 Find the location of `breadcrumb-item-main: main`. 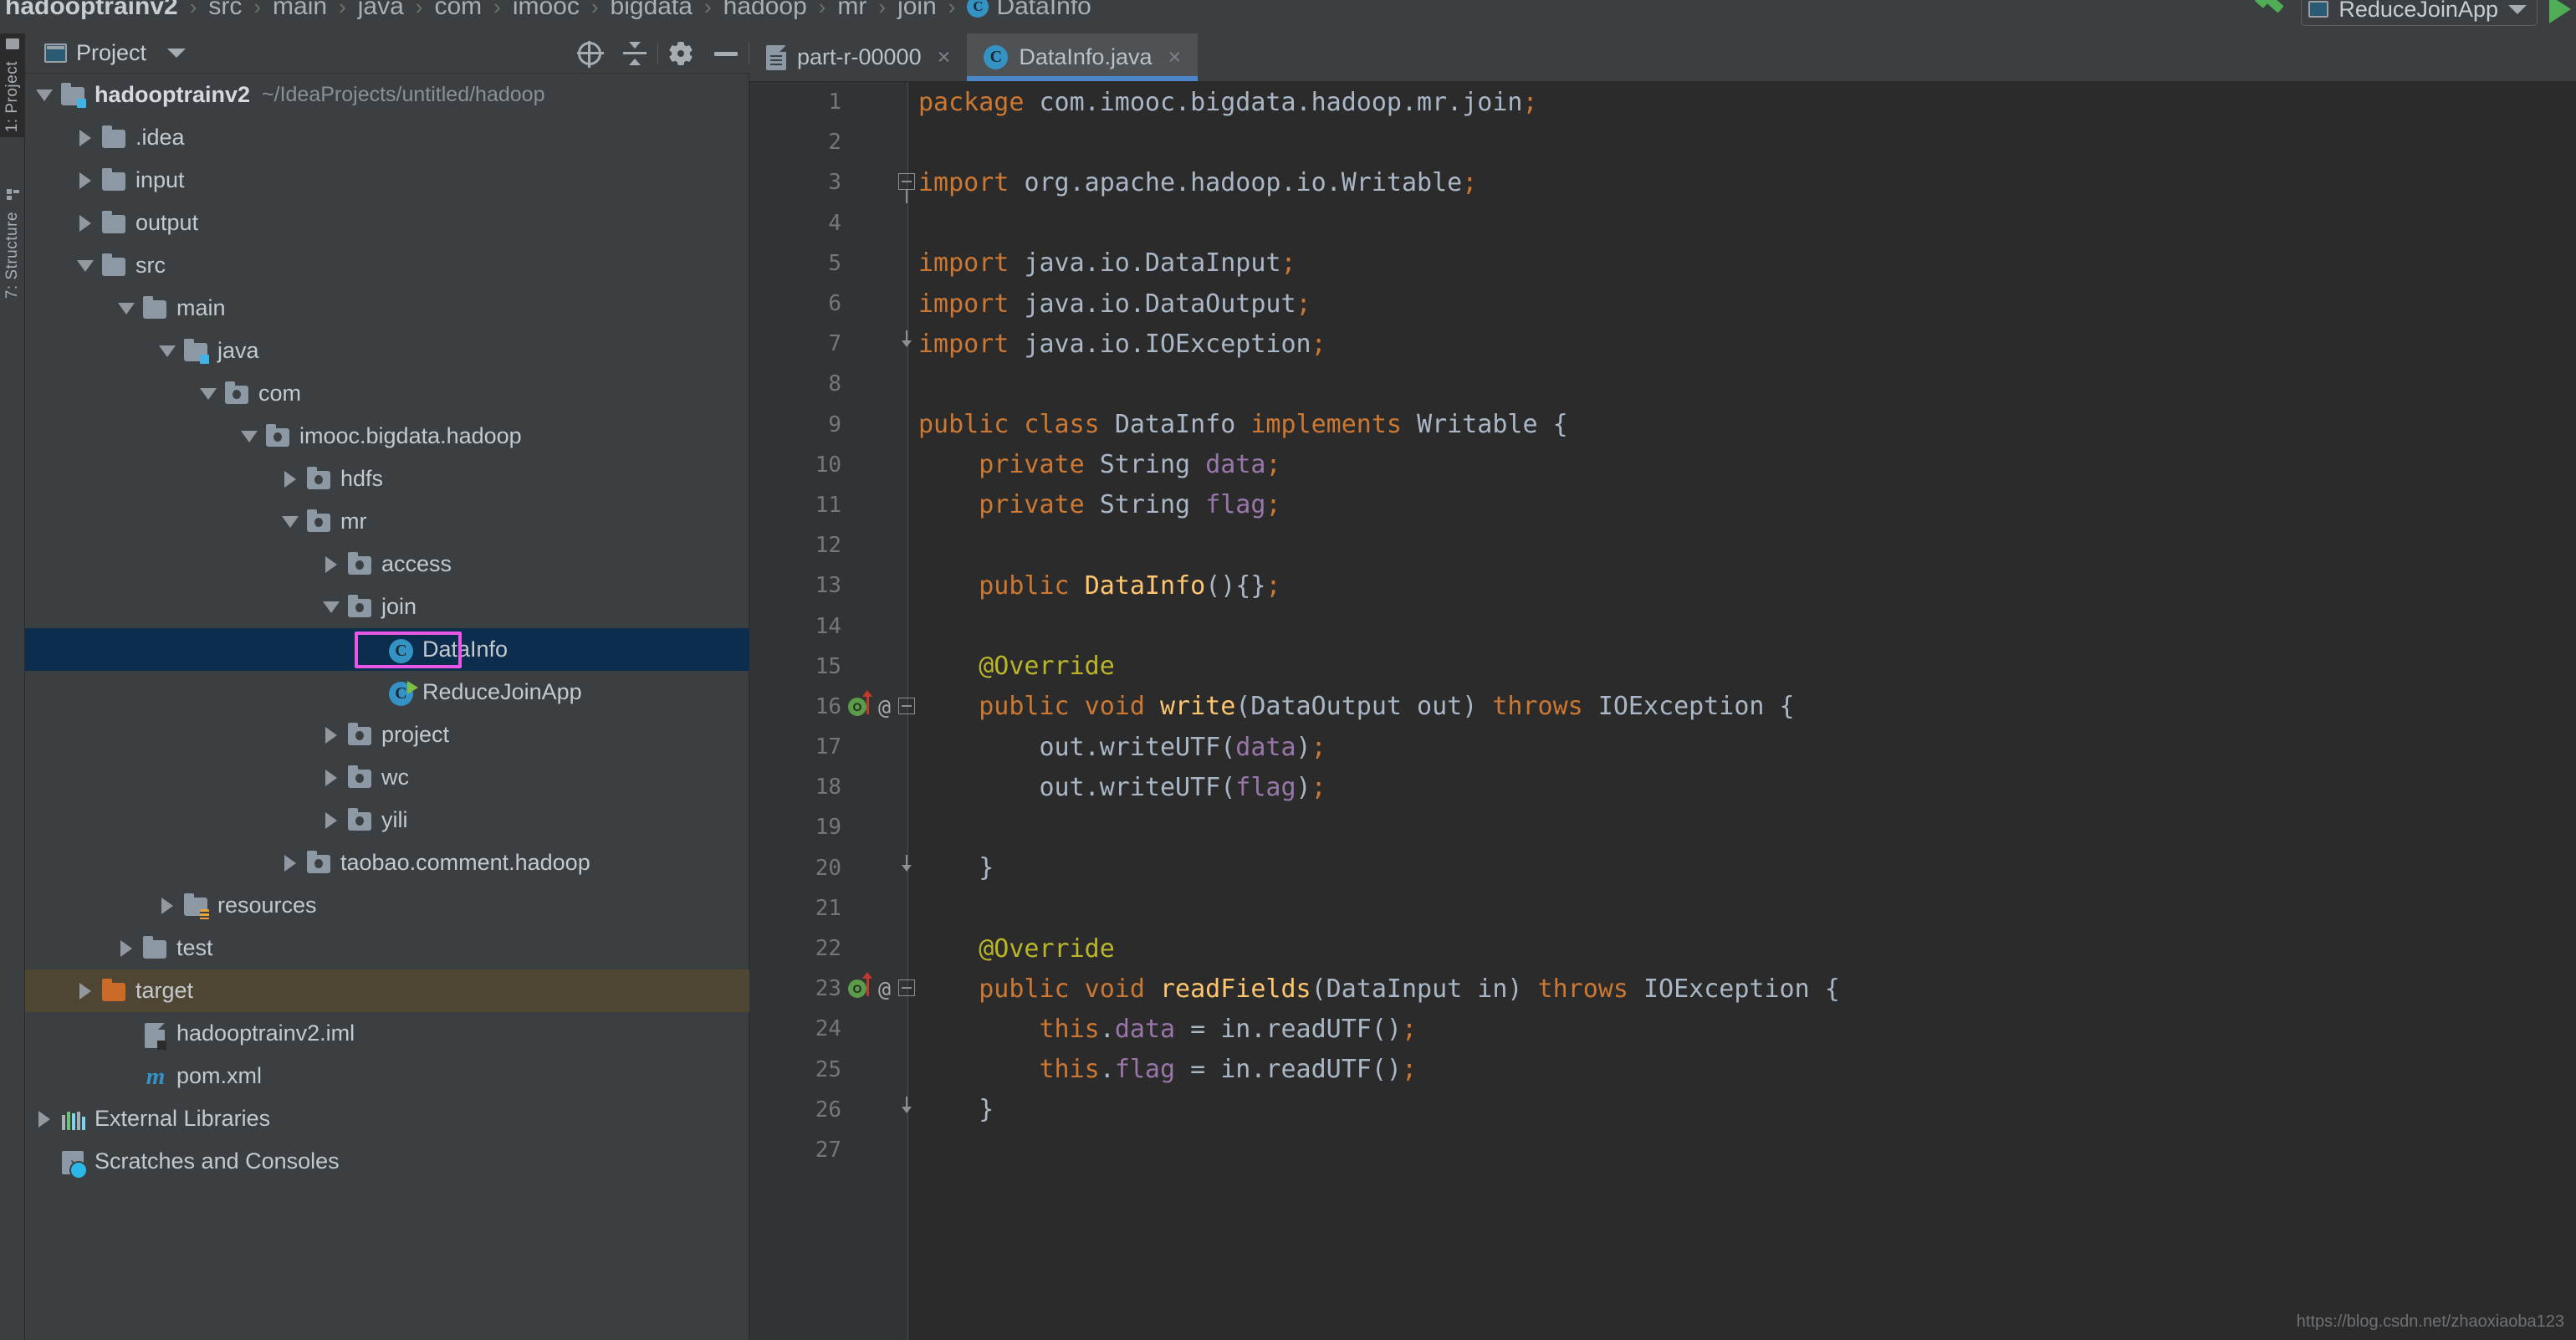

breadcrumb-item-main: main is located at coordinates (300, 11).